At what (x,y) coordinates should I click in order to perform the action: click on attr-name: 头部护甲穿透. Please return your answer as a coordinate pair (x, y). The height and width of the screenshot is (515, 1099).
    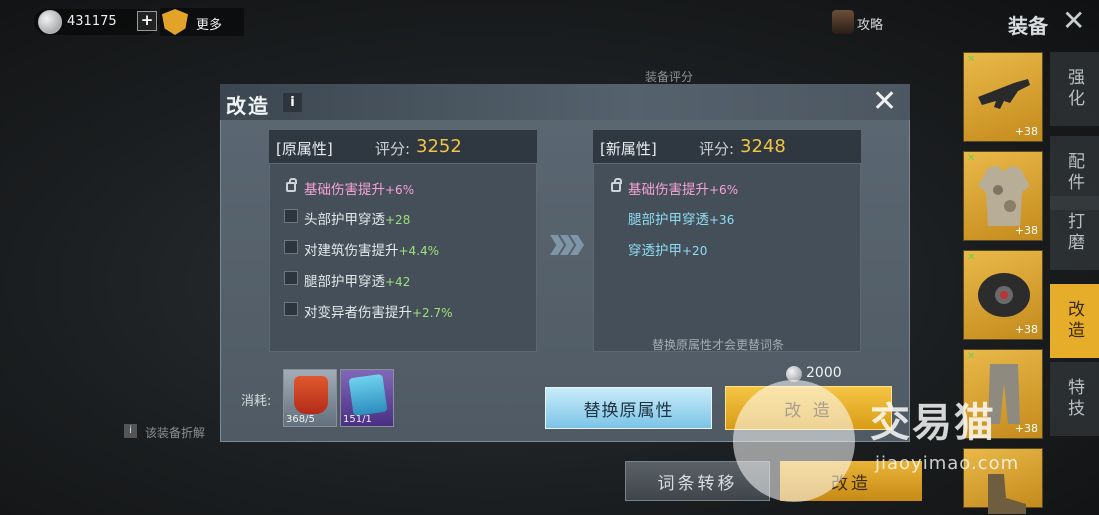
    Looking at the image, I should click on (344, 220).